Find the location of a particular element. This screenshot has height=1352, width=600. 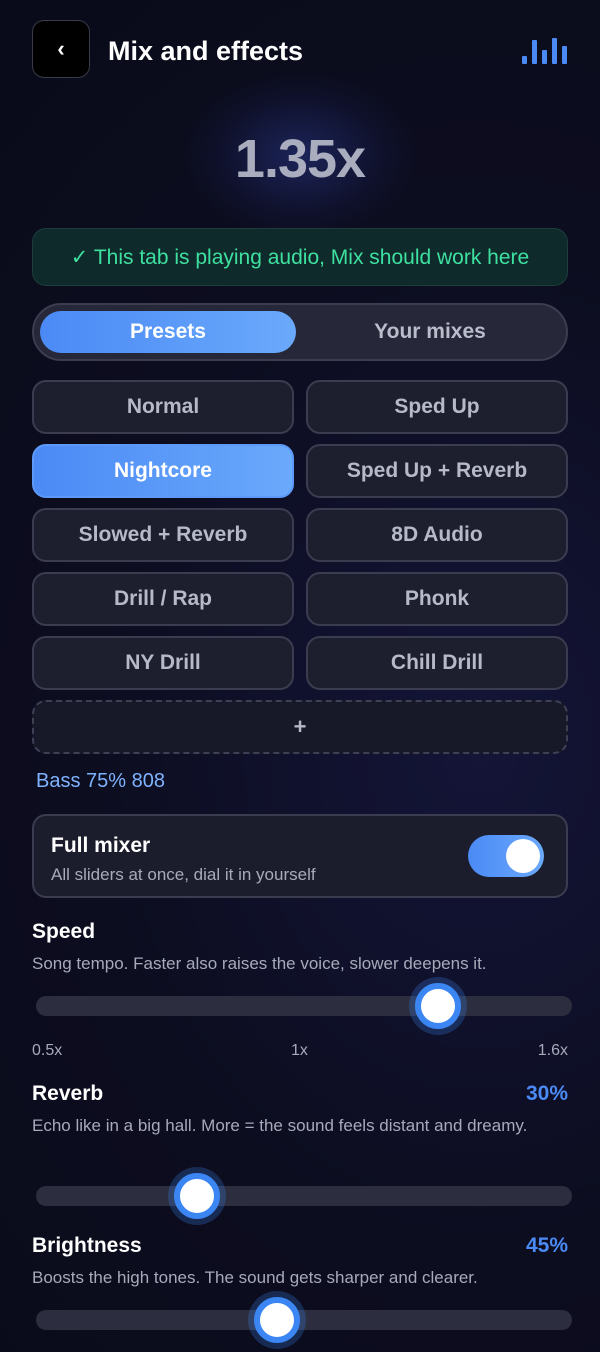

speed-readout: 1.35x is located at coordinates (300, 159).